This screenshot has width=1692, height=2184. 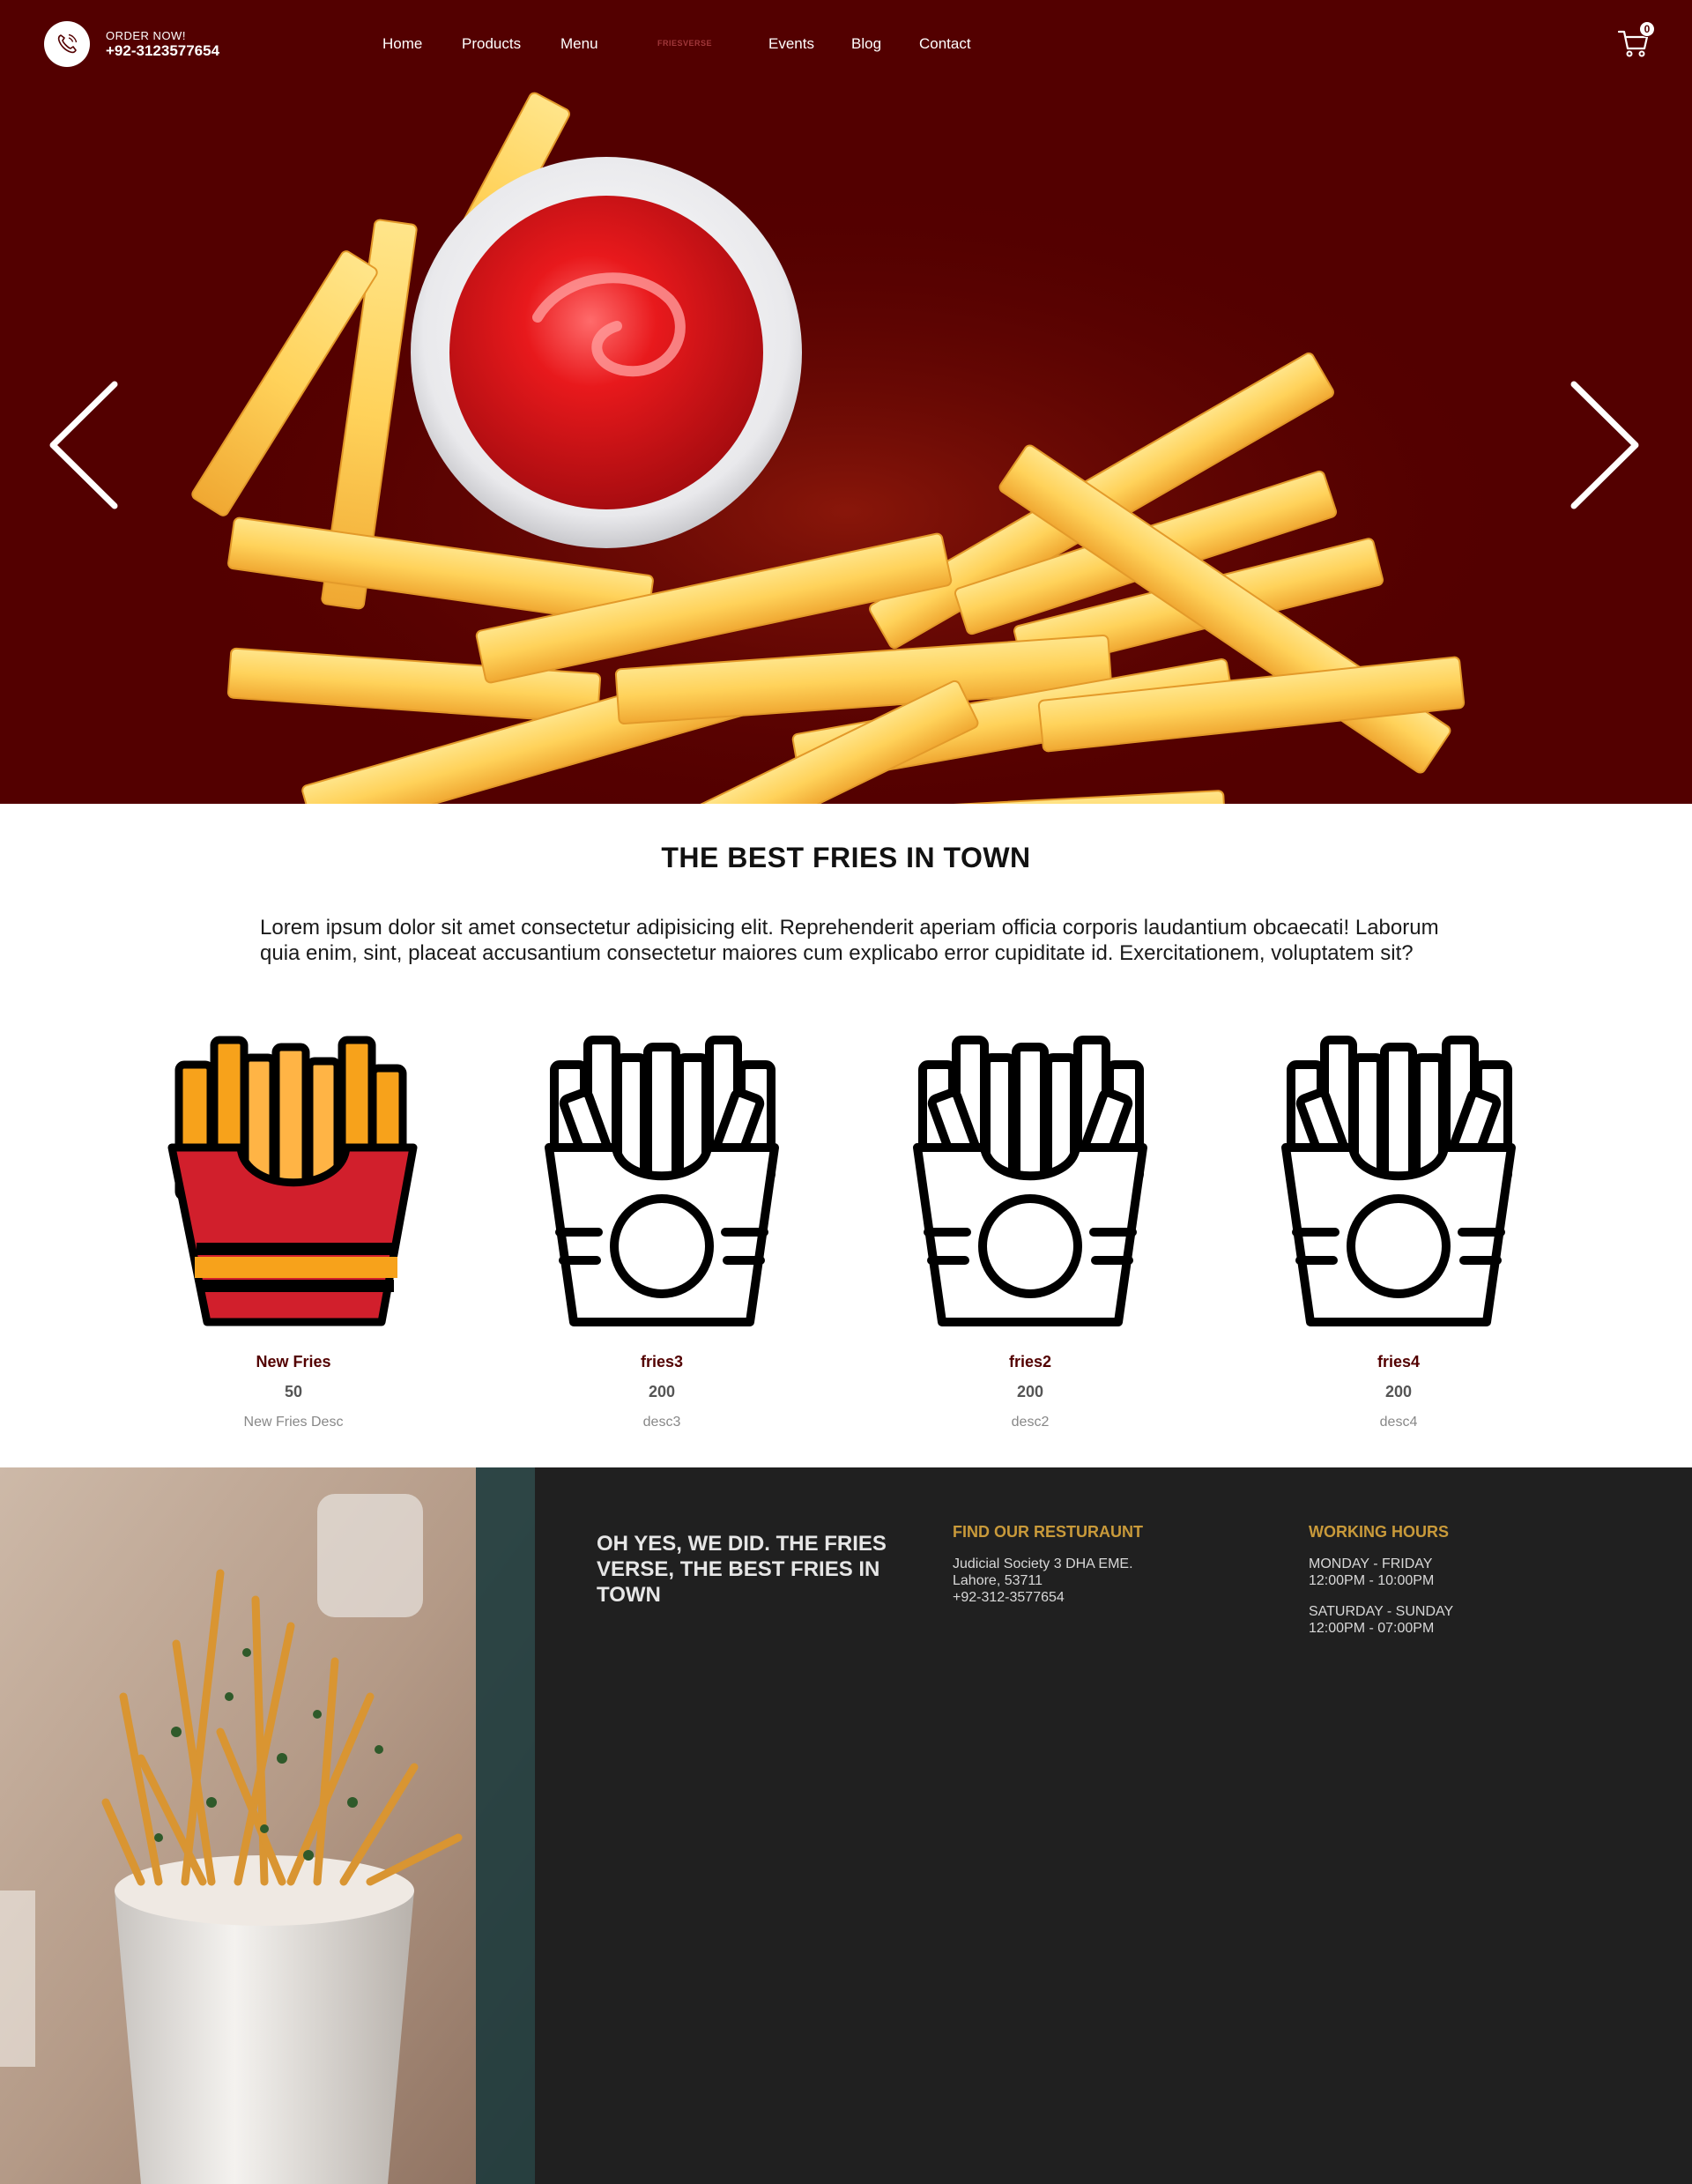 I want to click on product-description: desc4, so click(x=1399, y=1422).